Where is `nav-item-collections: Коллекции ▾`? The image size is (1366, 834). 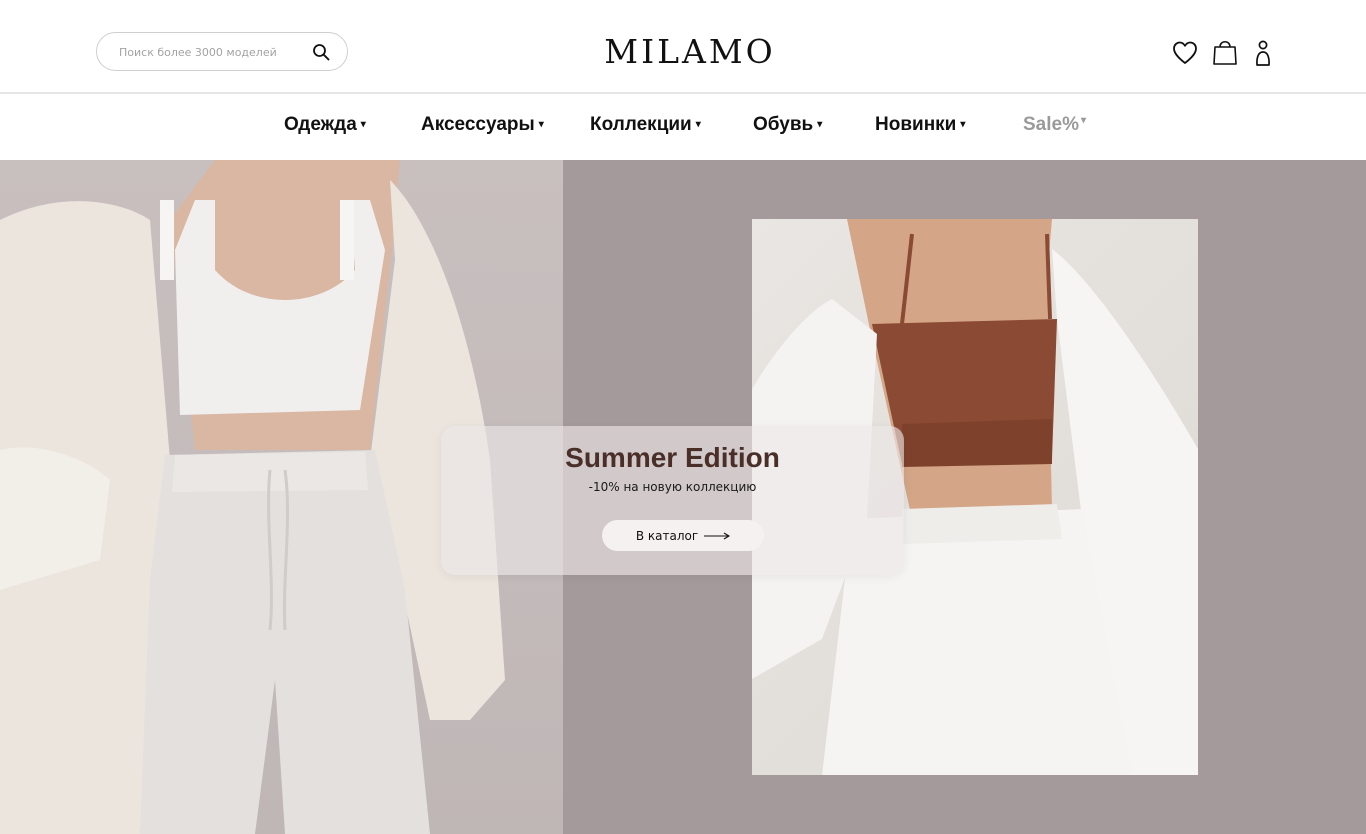 nav-item-collections: Коллекции ▾ is located at coordinates (645, 125).